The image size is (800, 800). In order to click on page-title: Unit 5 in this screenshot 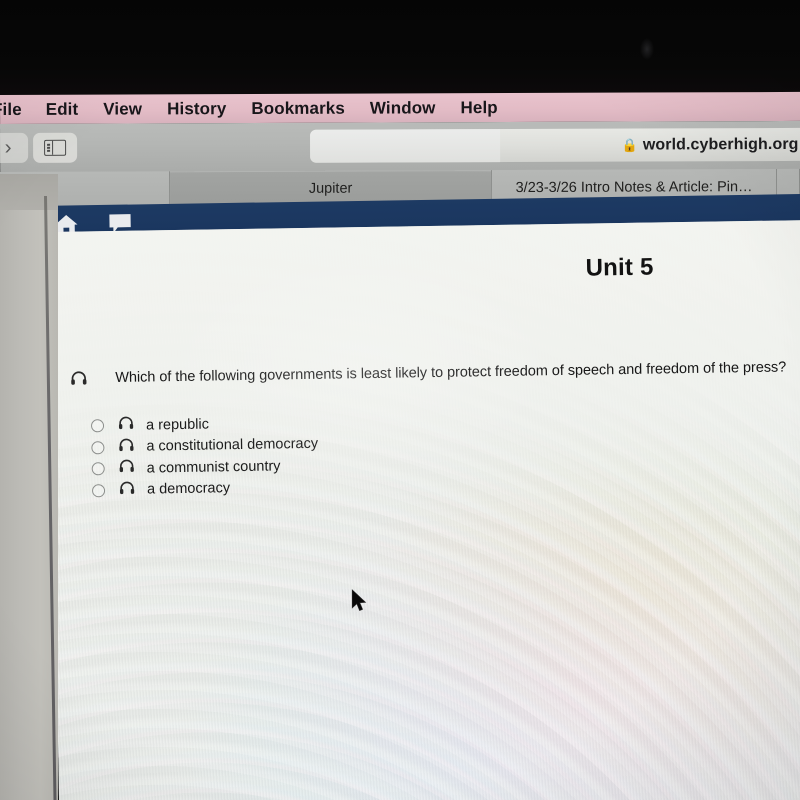, I will do `click(619, 267)`.